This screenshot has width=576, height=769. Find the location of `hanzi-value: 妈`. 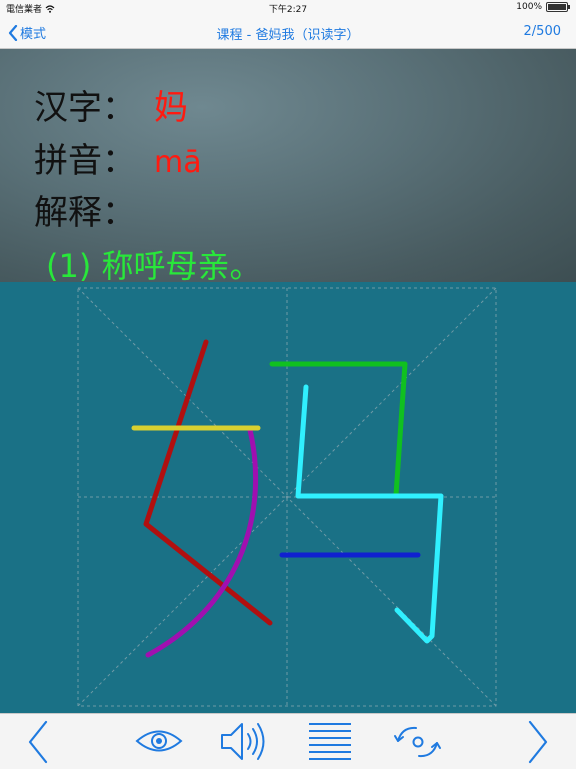

hanzi-value: 妈 is located at coordinates (171, 108).